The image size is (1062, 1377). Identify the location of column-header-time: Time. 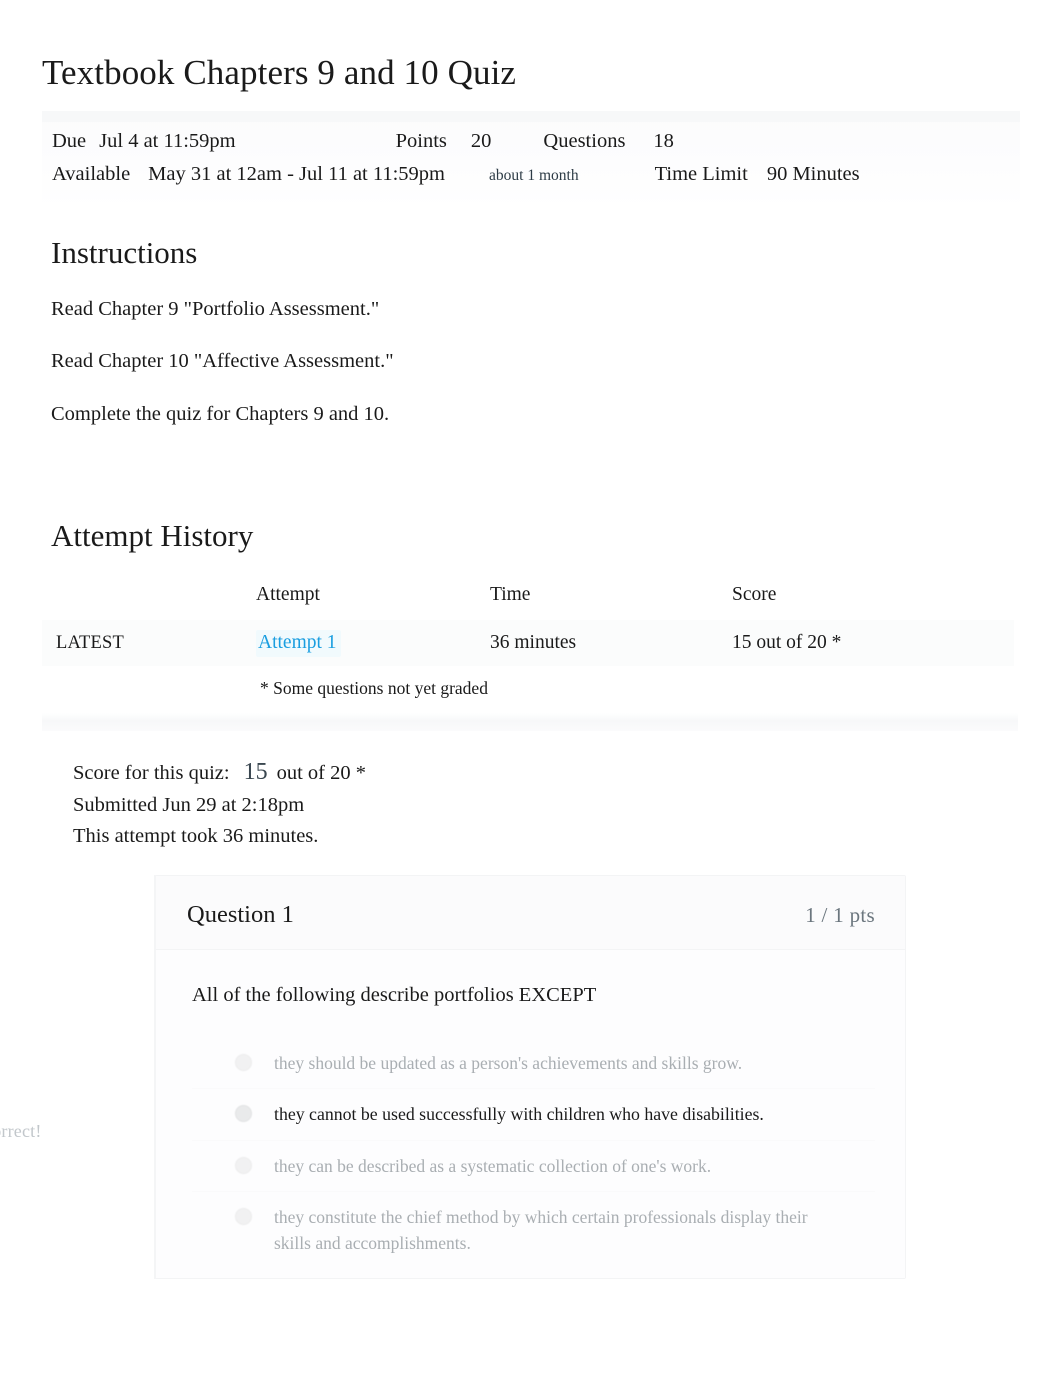
(510, 594).